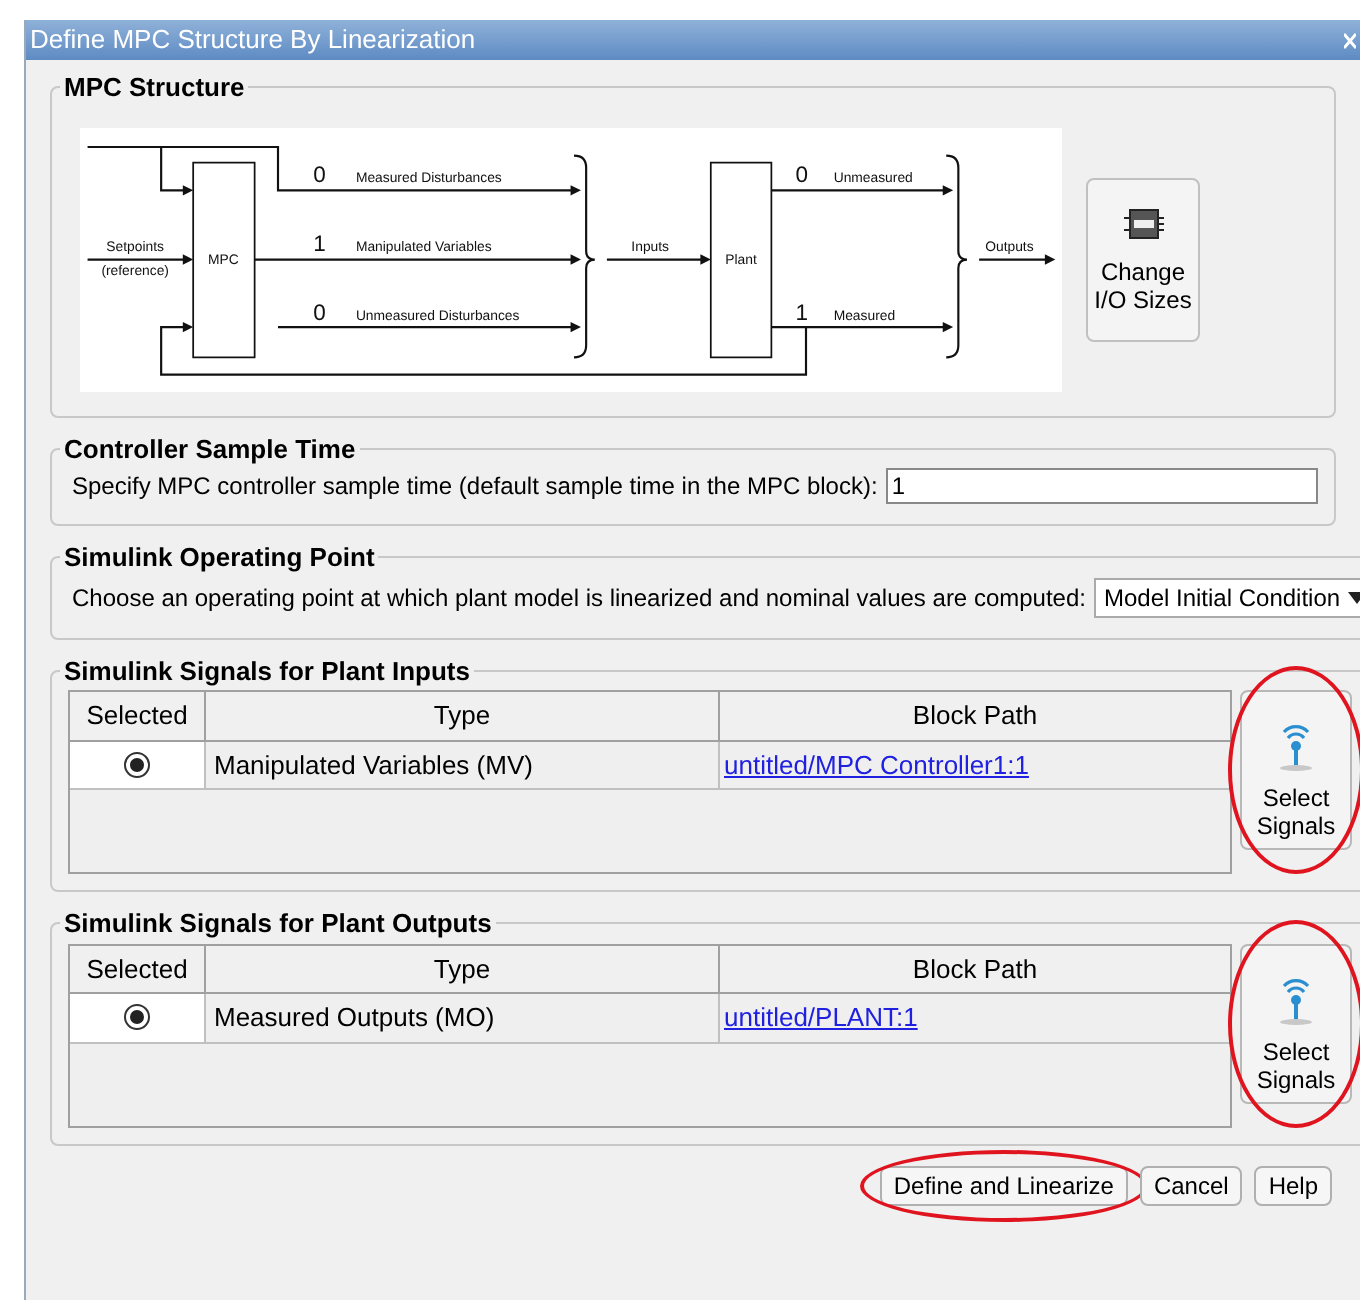 The image size is (1360, 1300). I want to click on dialog-button: Help, so click(1293, 1185).